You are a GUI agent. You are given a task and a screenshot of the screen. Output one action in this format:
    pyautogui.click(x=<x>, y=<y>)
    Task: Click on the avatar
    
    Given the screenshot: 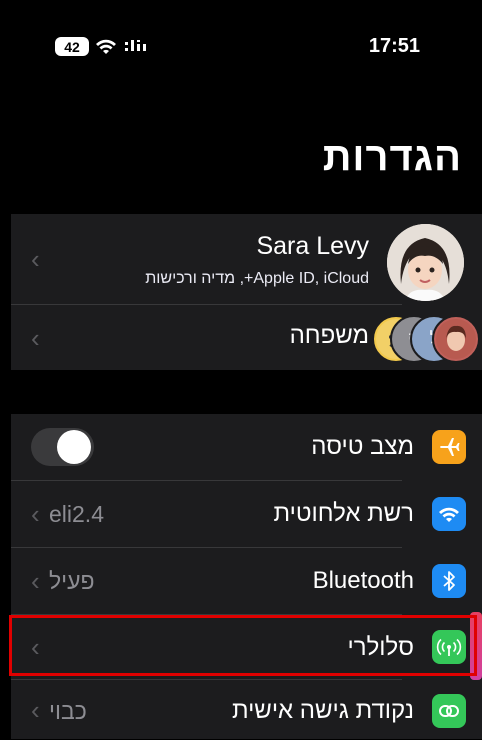 What is the action you would take?
    pyautogui.click(x=425, y=262)
    